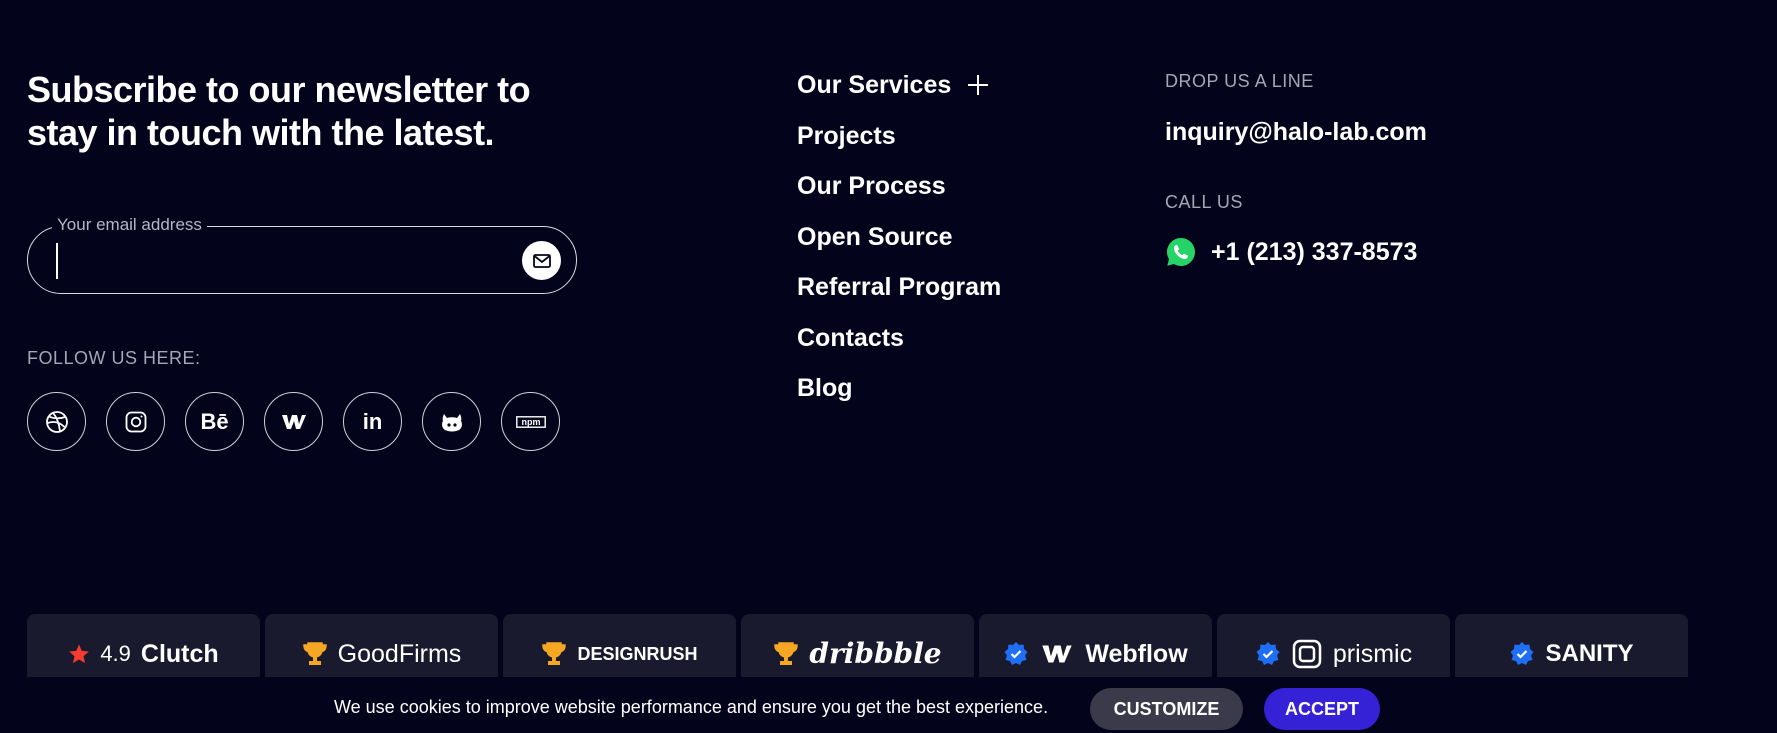 This screenshot has height=733, width=1777. I want to click on email-field-label: Your email address, so click(129, 225).